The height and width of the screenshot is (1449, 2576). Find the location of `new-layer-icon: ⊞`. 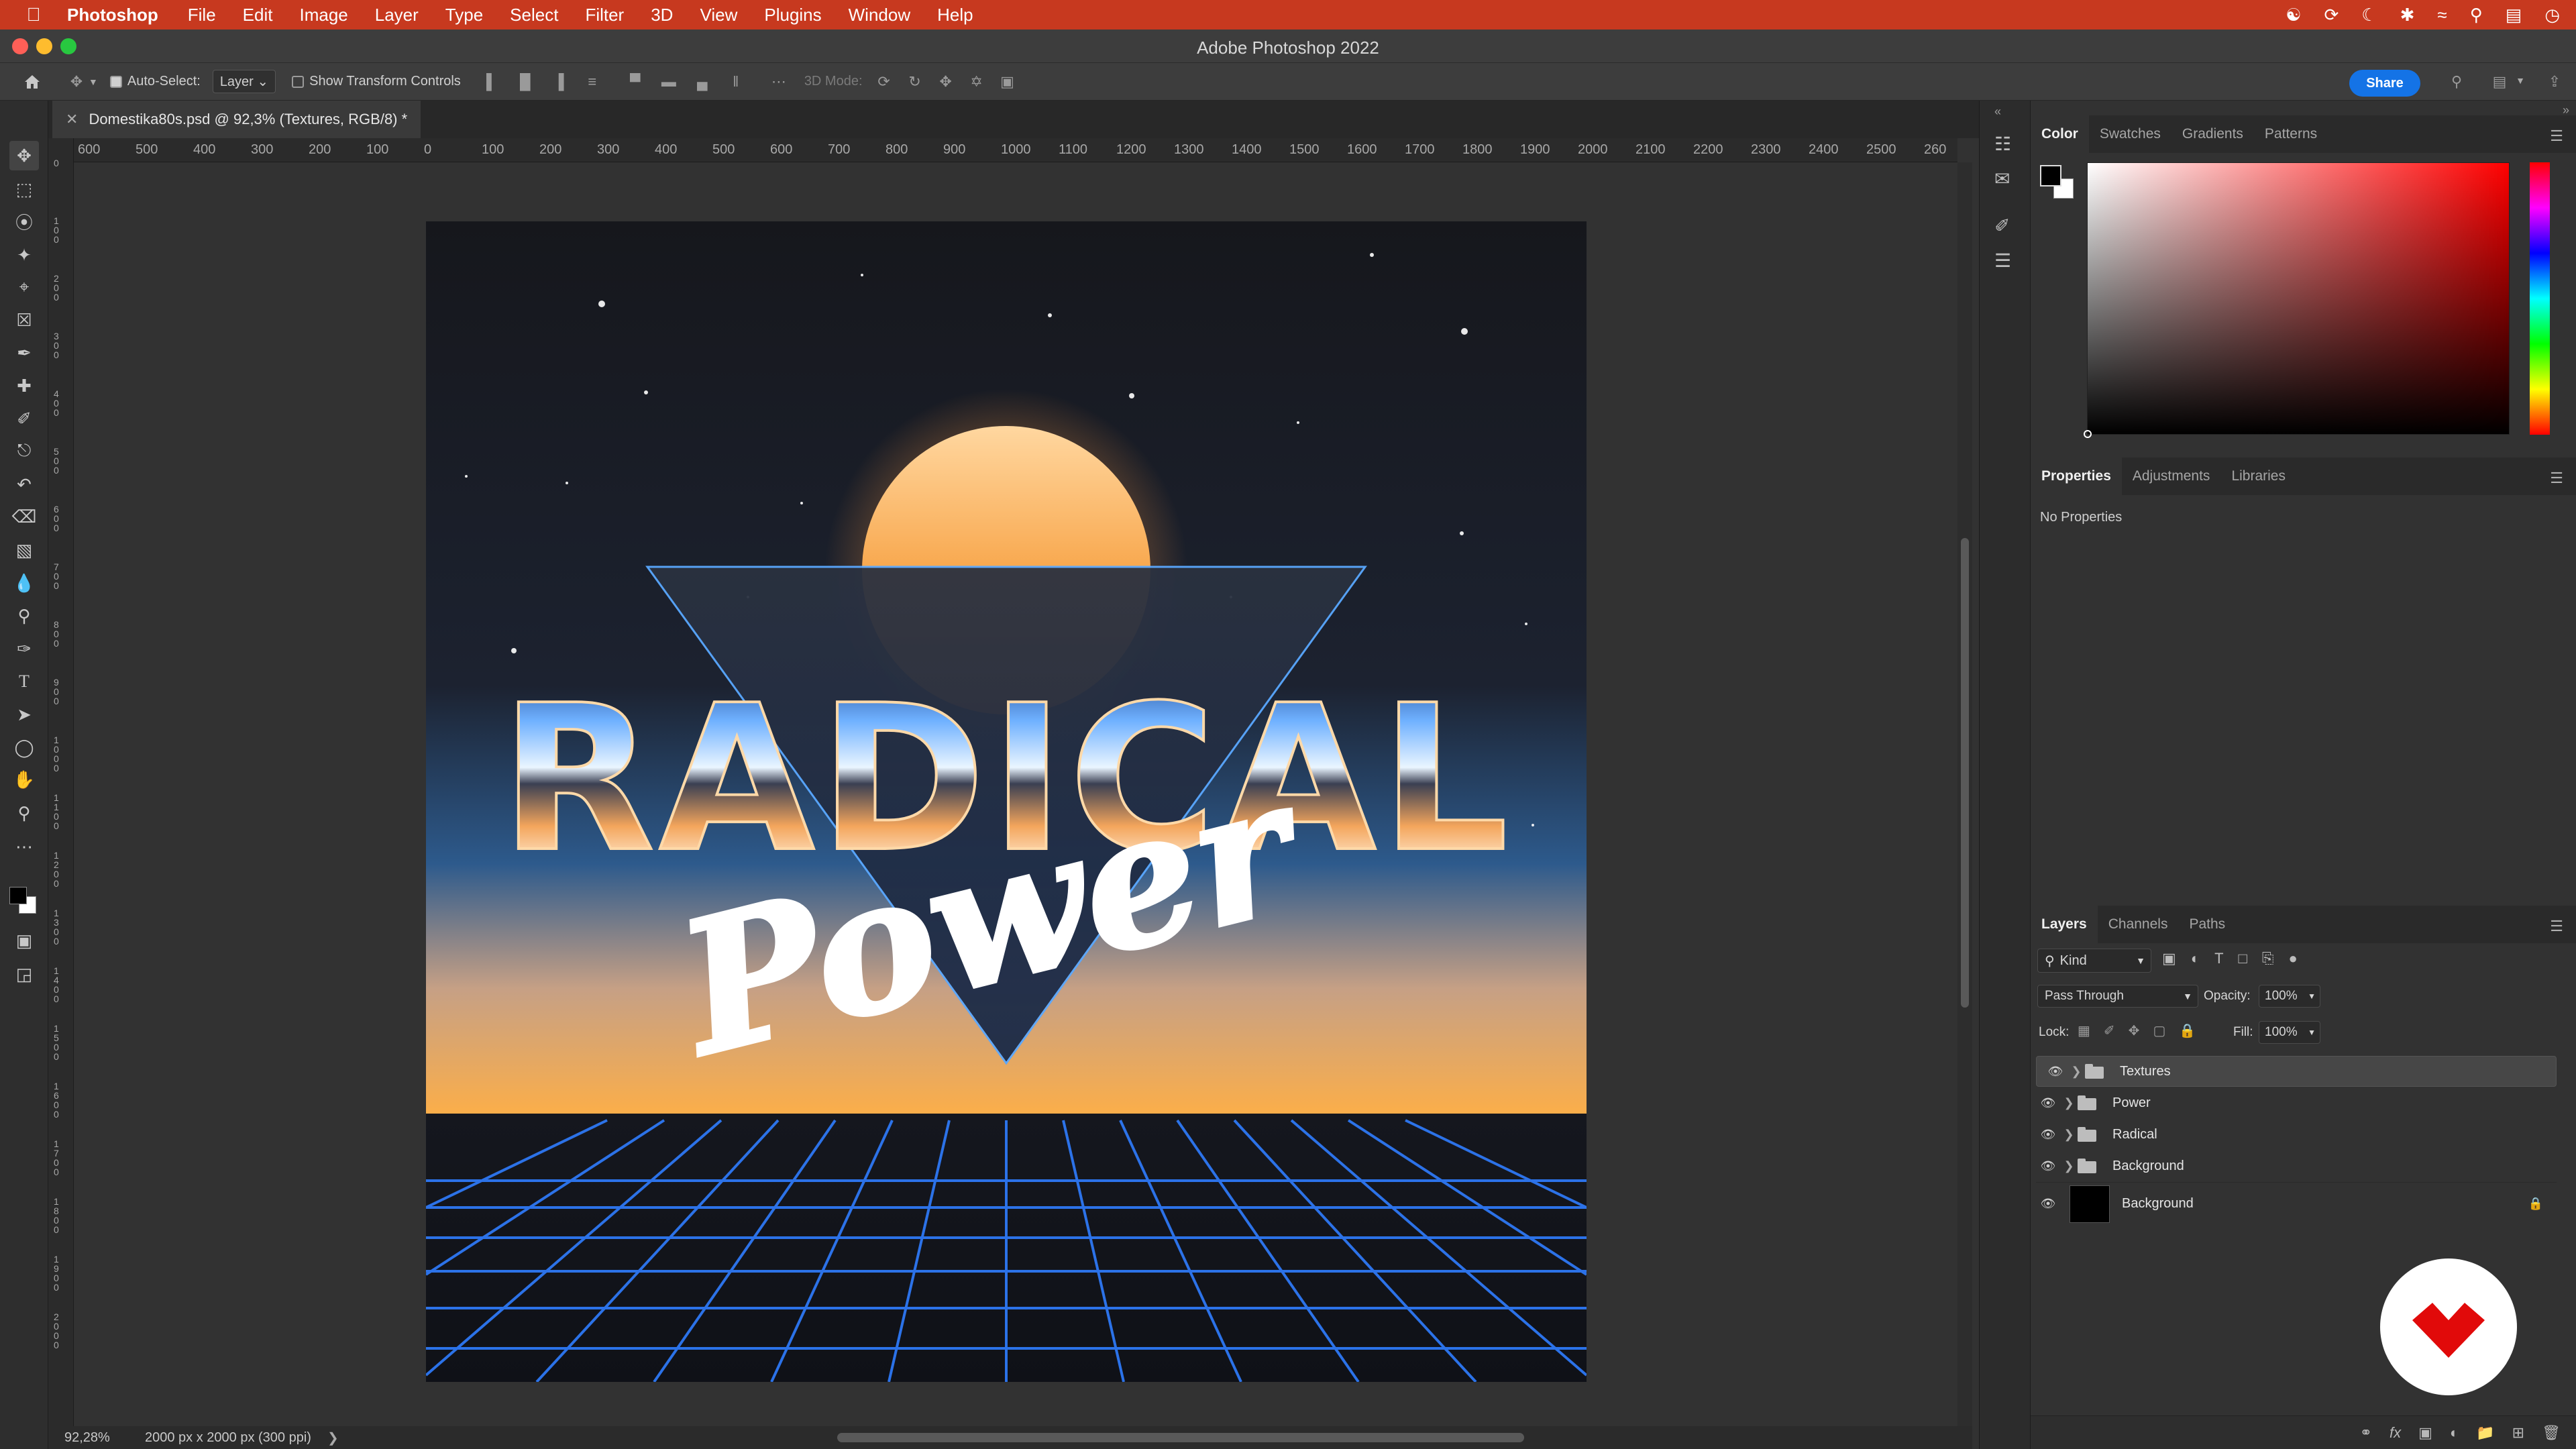

new-layer-icon: ⊞ is located at coordinates (2518, 1433).